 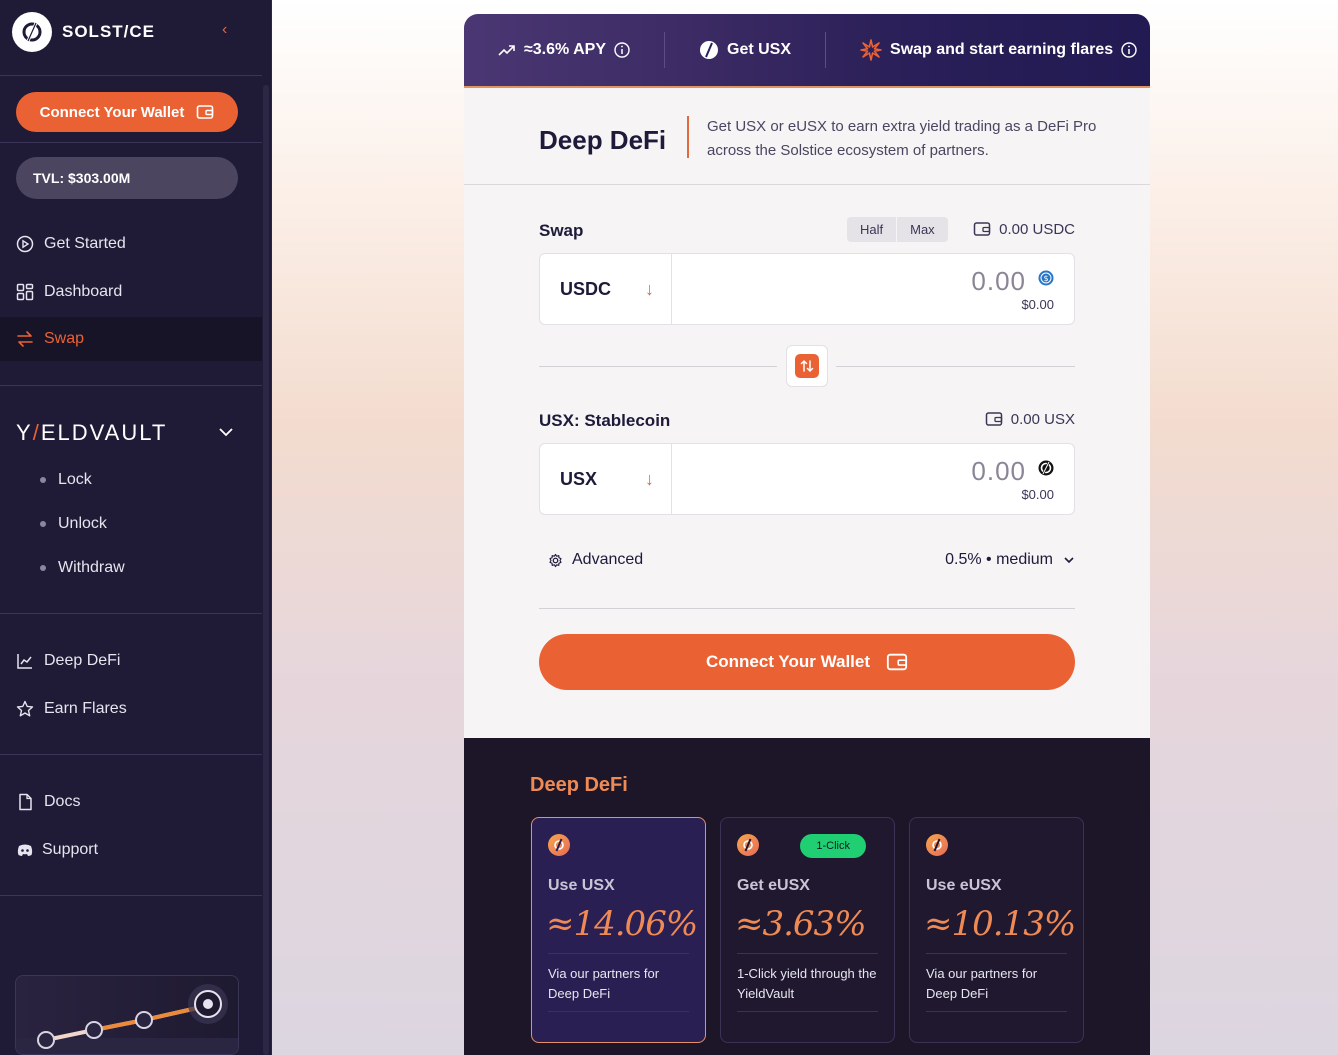 What do you see at coordinates (82, 660) in the screenshot?
I see `nav-label: Deep DeFi` at bounding box center [82, 660].